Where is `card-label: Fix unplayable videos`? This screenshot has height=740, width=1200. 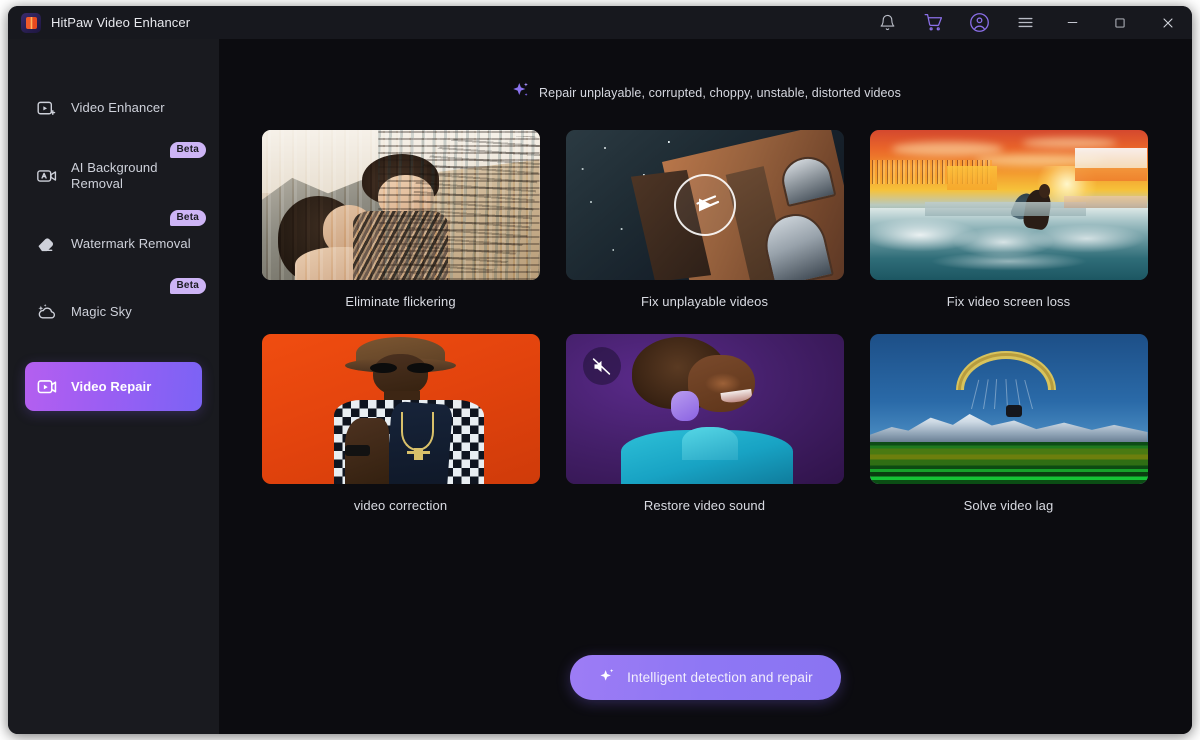
card-label: Fix unplayable videos is located at coordinates (704, 301).